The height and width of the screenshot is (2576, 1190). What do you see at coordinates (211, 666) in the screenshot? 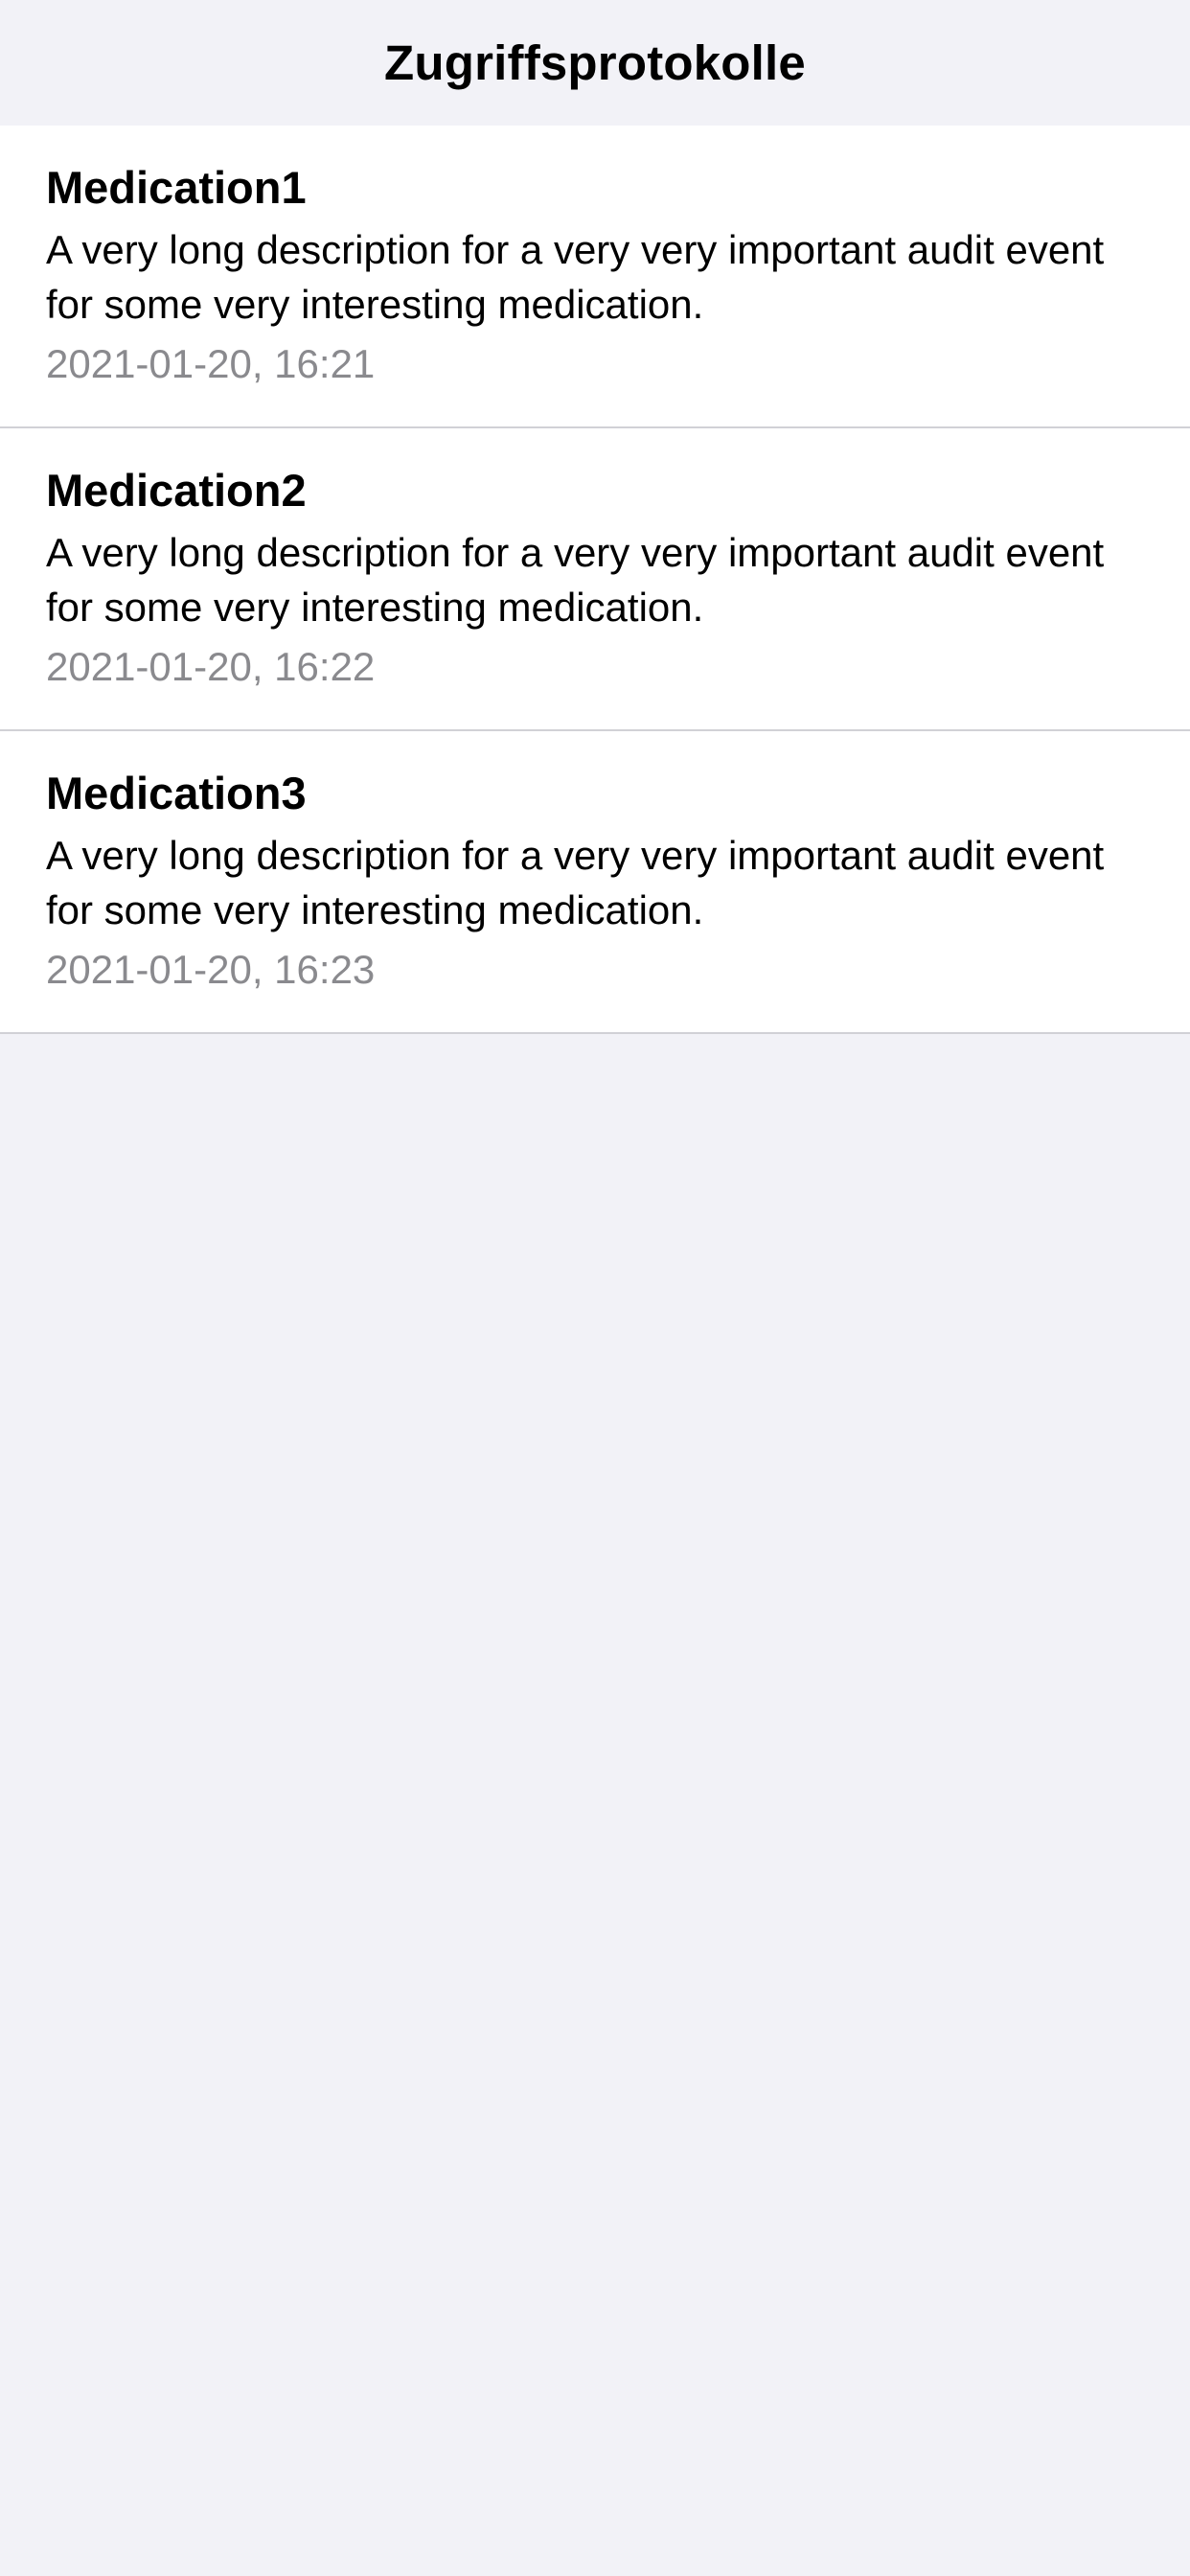
I see `entry-timestamp: 2021-01-20, 16:22` at bounding box center [211, 666].